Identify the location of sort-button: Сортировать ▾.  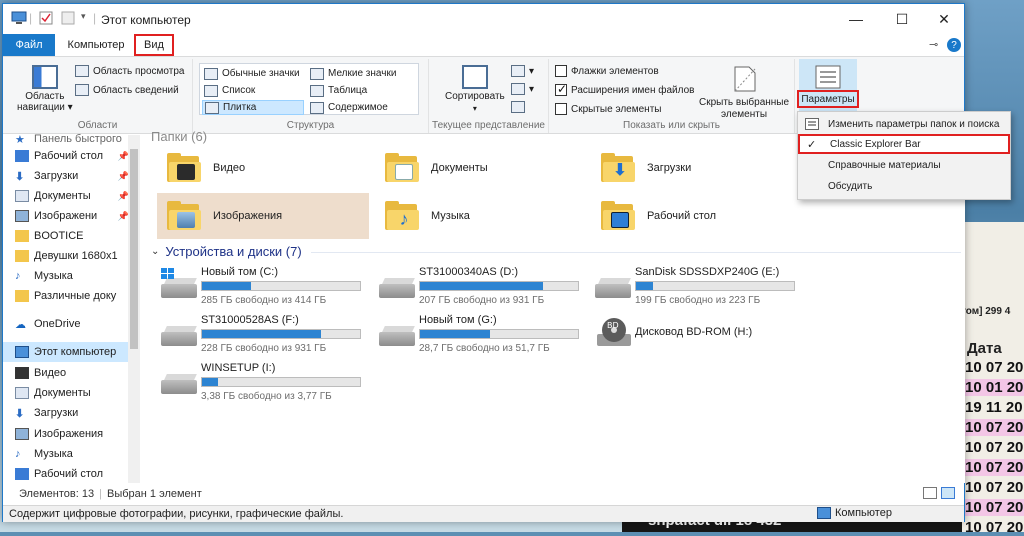
(475, 89).